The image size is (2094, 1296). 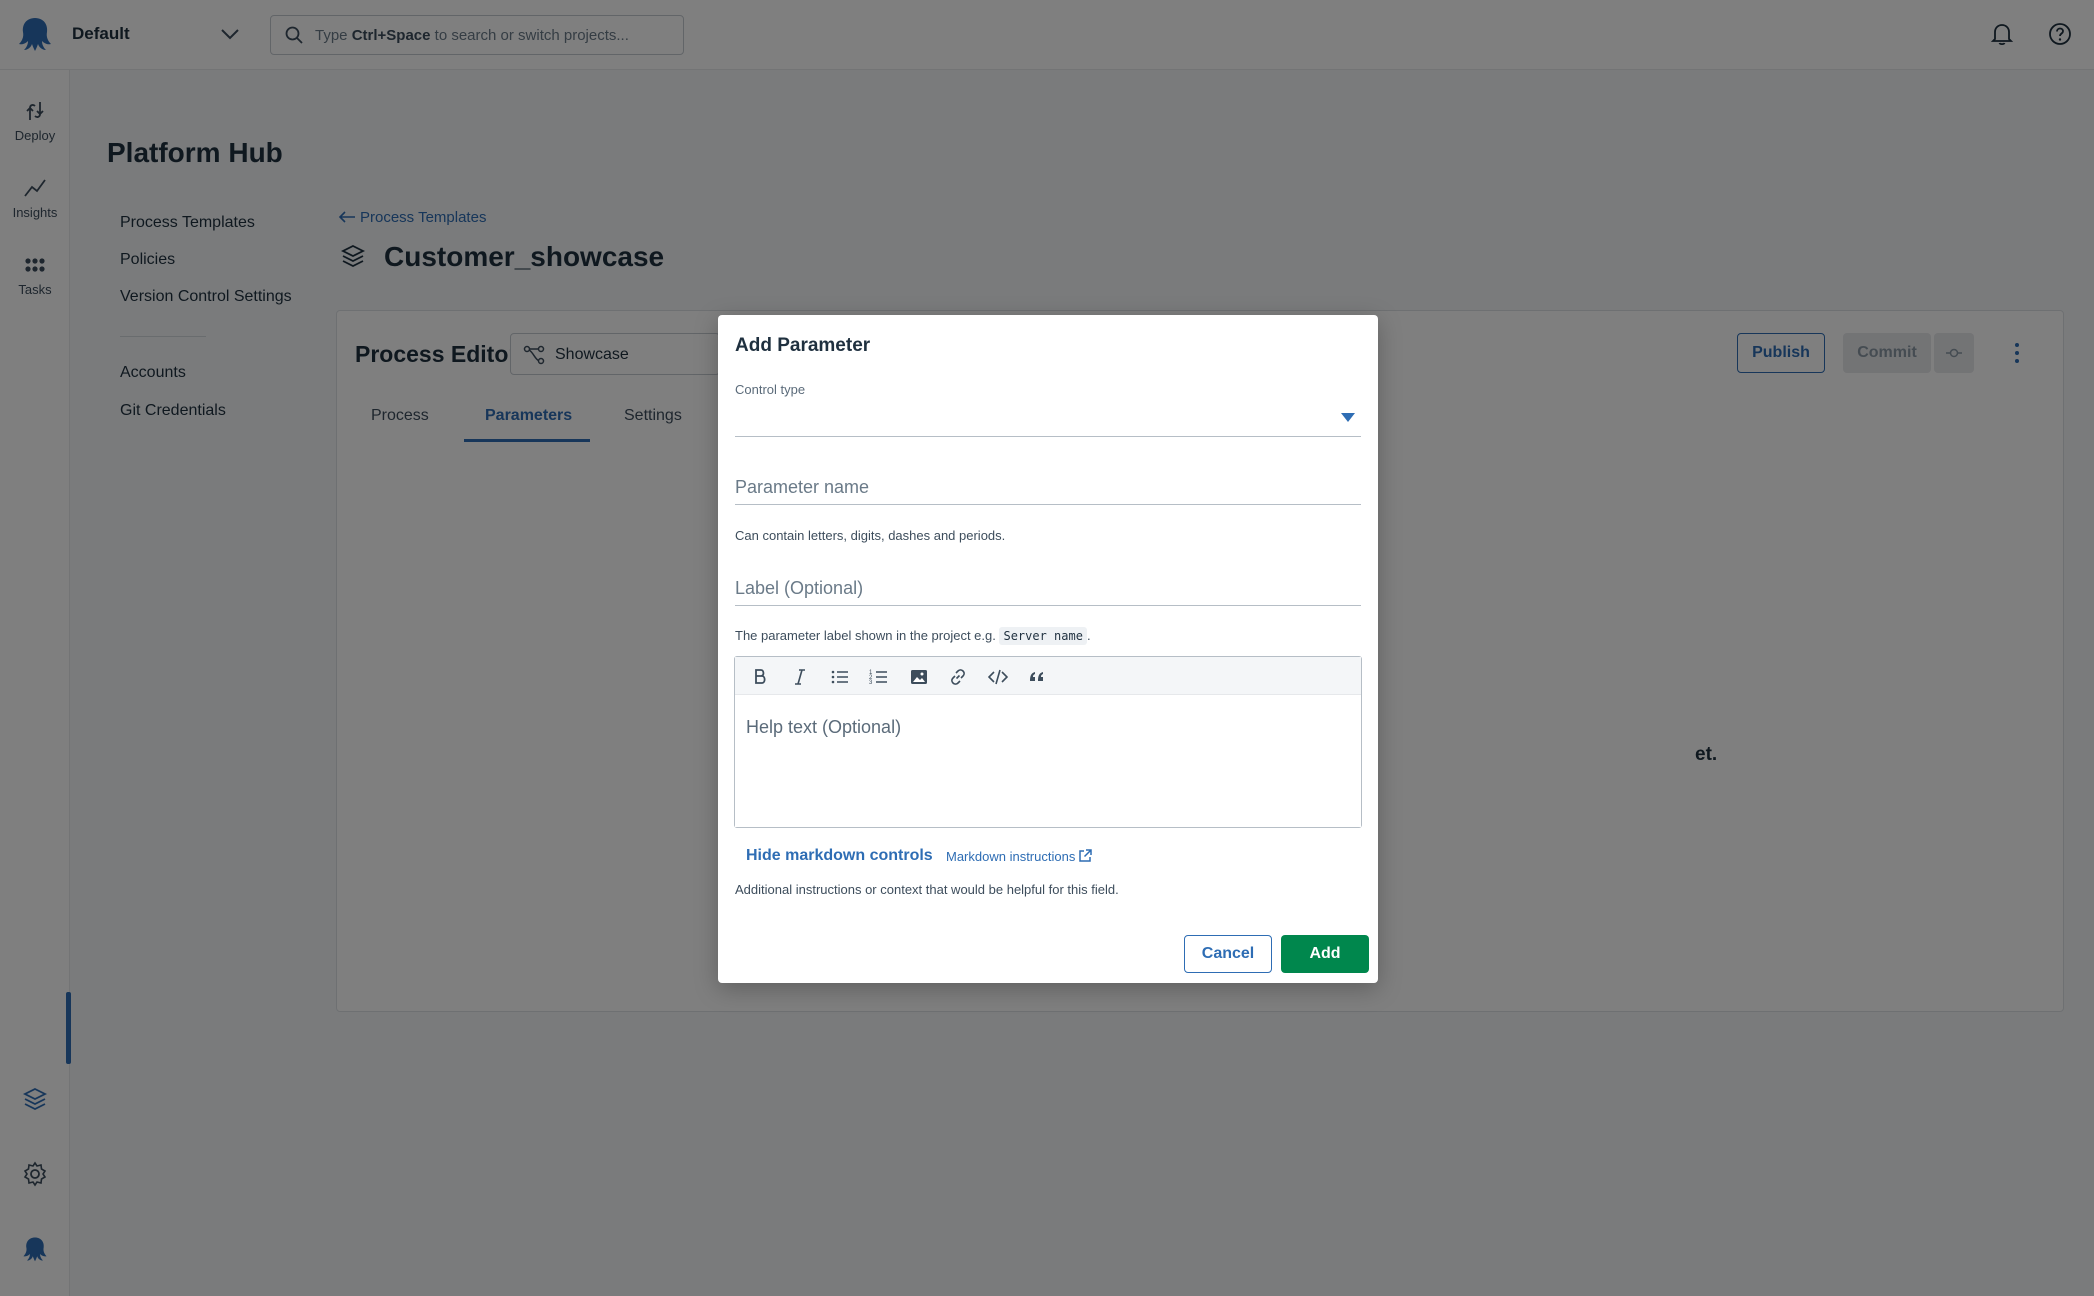 What do you see at coordinates (770, 389) in the screenshot?
I see `control-type-label: Control type` at bounding box center [770, 389].